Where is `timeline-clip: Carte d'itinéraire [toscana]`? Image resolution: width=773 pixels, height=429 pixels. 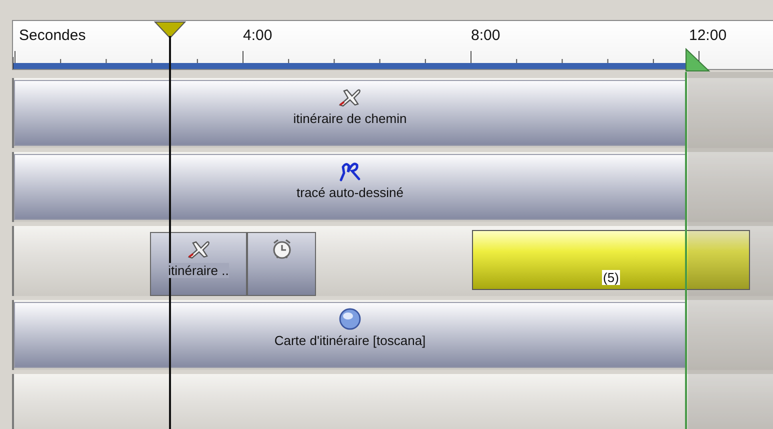
timeline-clip: Carte d'itinéraire [toscana] is located at coordinates (350, 335).